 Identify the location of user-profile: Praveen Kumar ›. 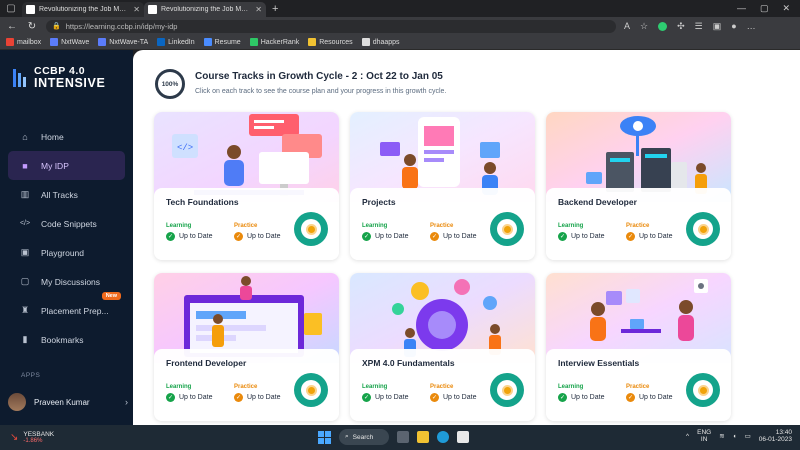
(68, 402).